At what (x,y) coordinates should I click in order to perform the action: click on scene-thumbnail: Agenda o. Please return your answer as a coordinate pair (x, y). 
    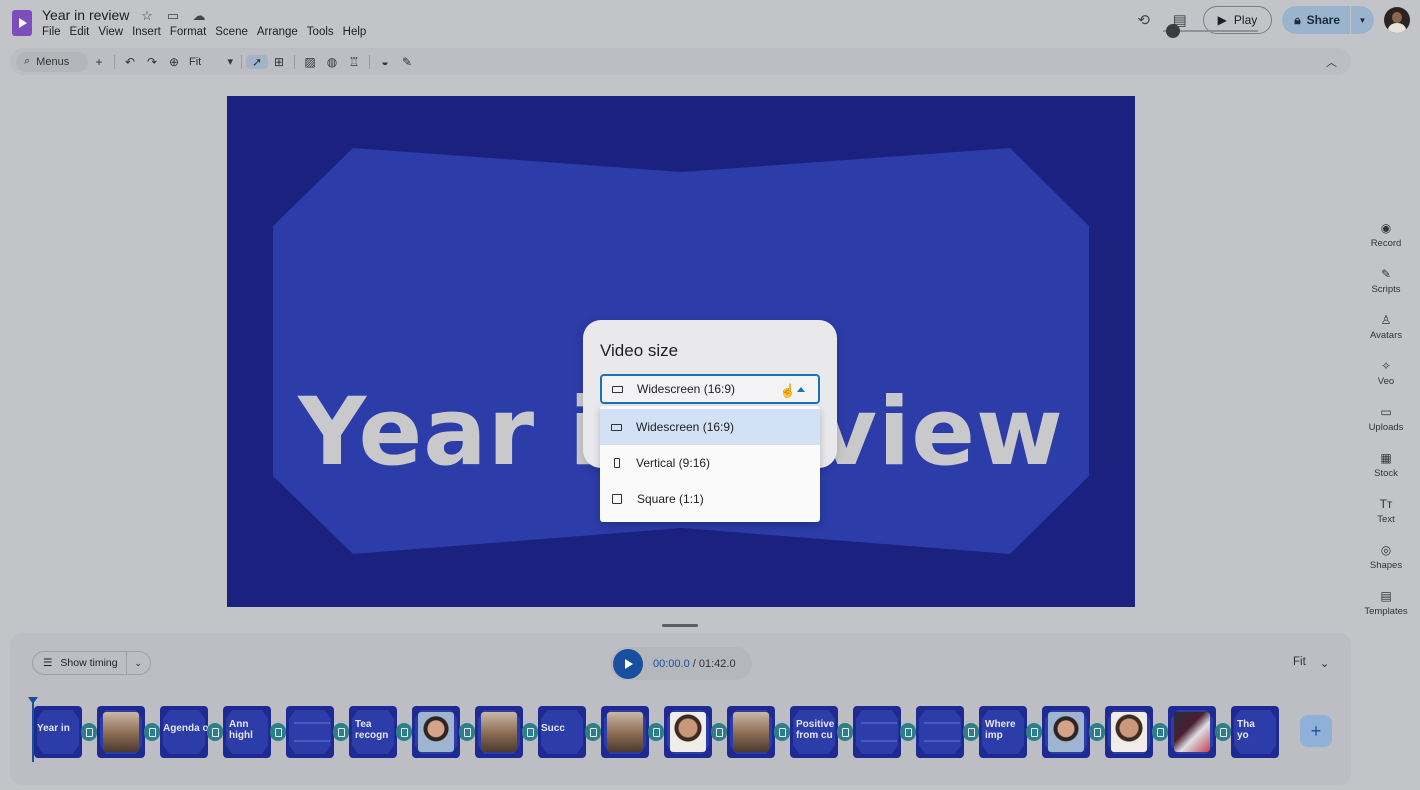
    Looking at the image, I should click on (184, 732).